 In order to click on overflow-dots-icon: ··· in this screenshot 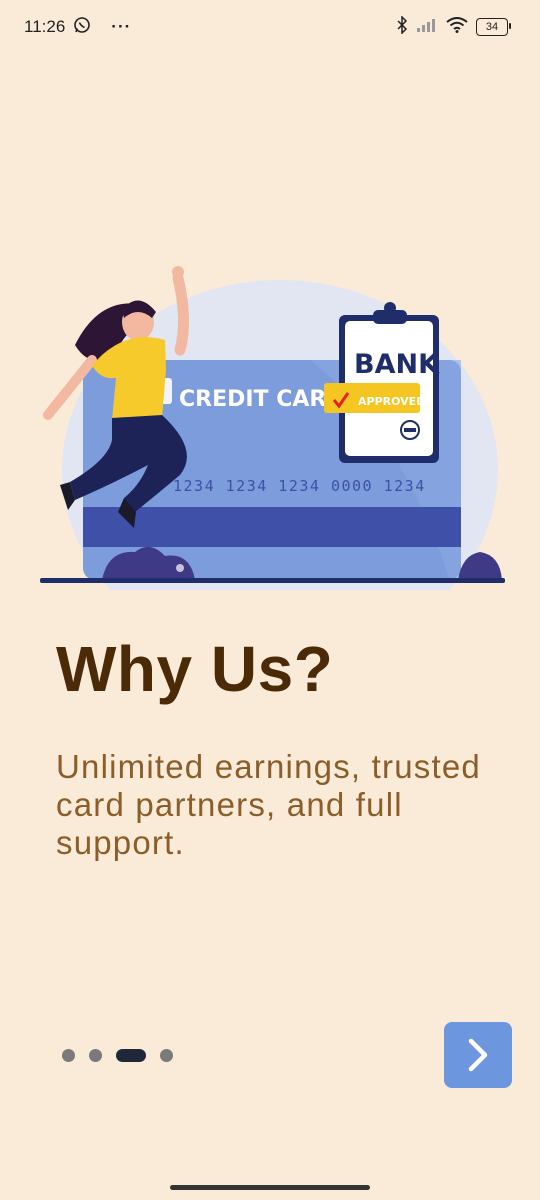, I will do `click(121, 26)`.